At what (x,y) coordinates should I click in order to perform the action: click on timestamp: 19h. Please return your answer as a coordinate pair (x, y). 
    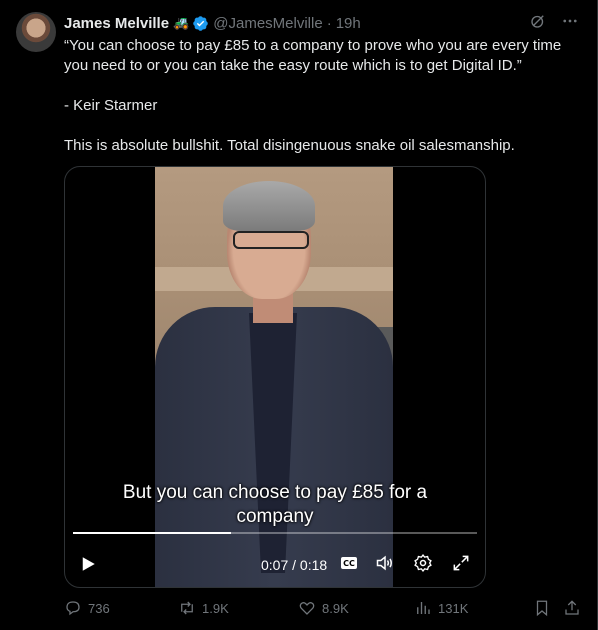
    Looking at the image, I should click on (348, 23).